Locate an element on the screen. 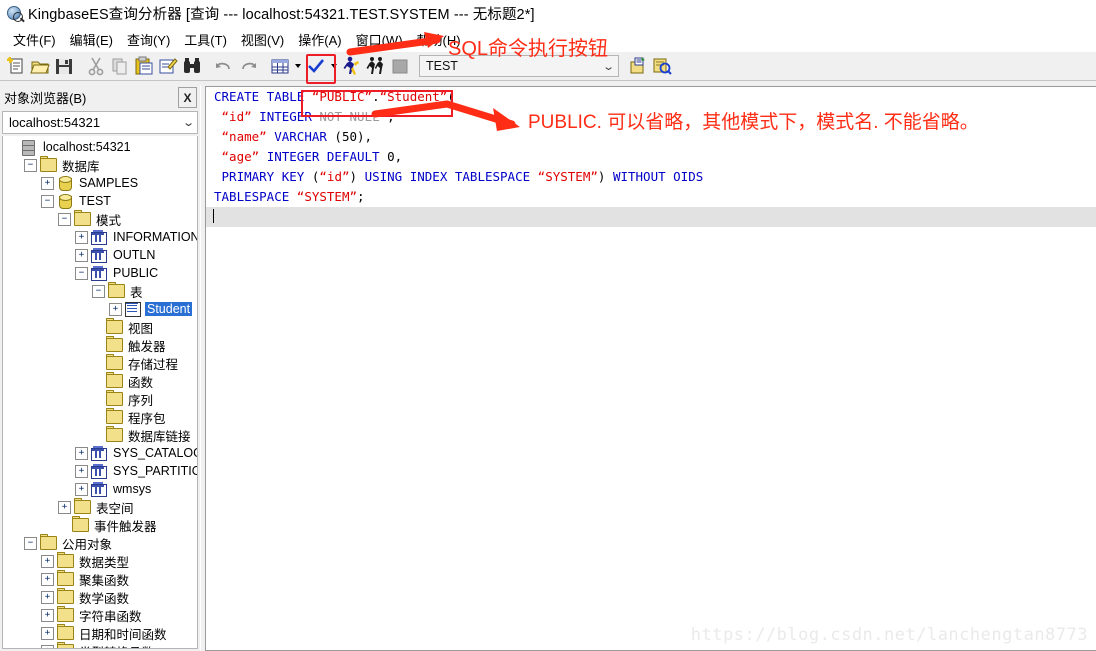 This screenshot has height=651, width=1096. menu-view: 视图(V) is located at coordinates (262, 39).